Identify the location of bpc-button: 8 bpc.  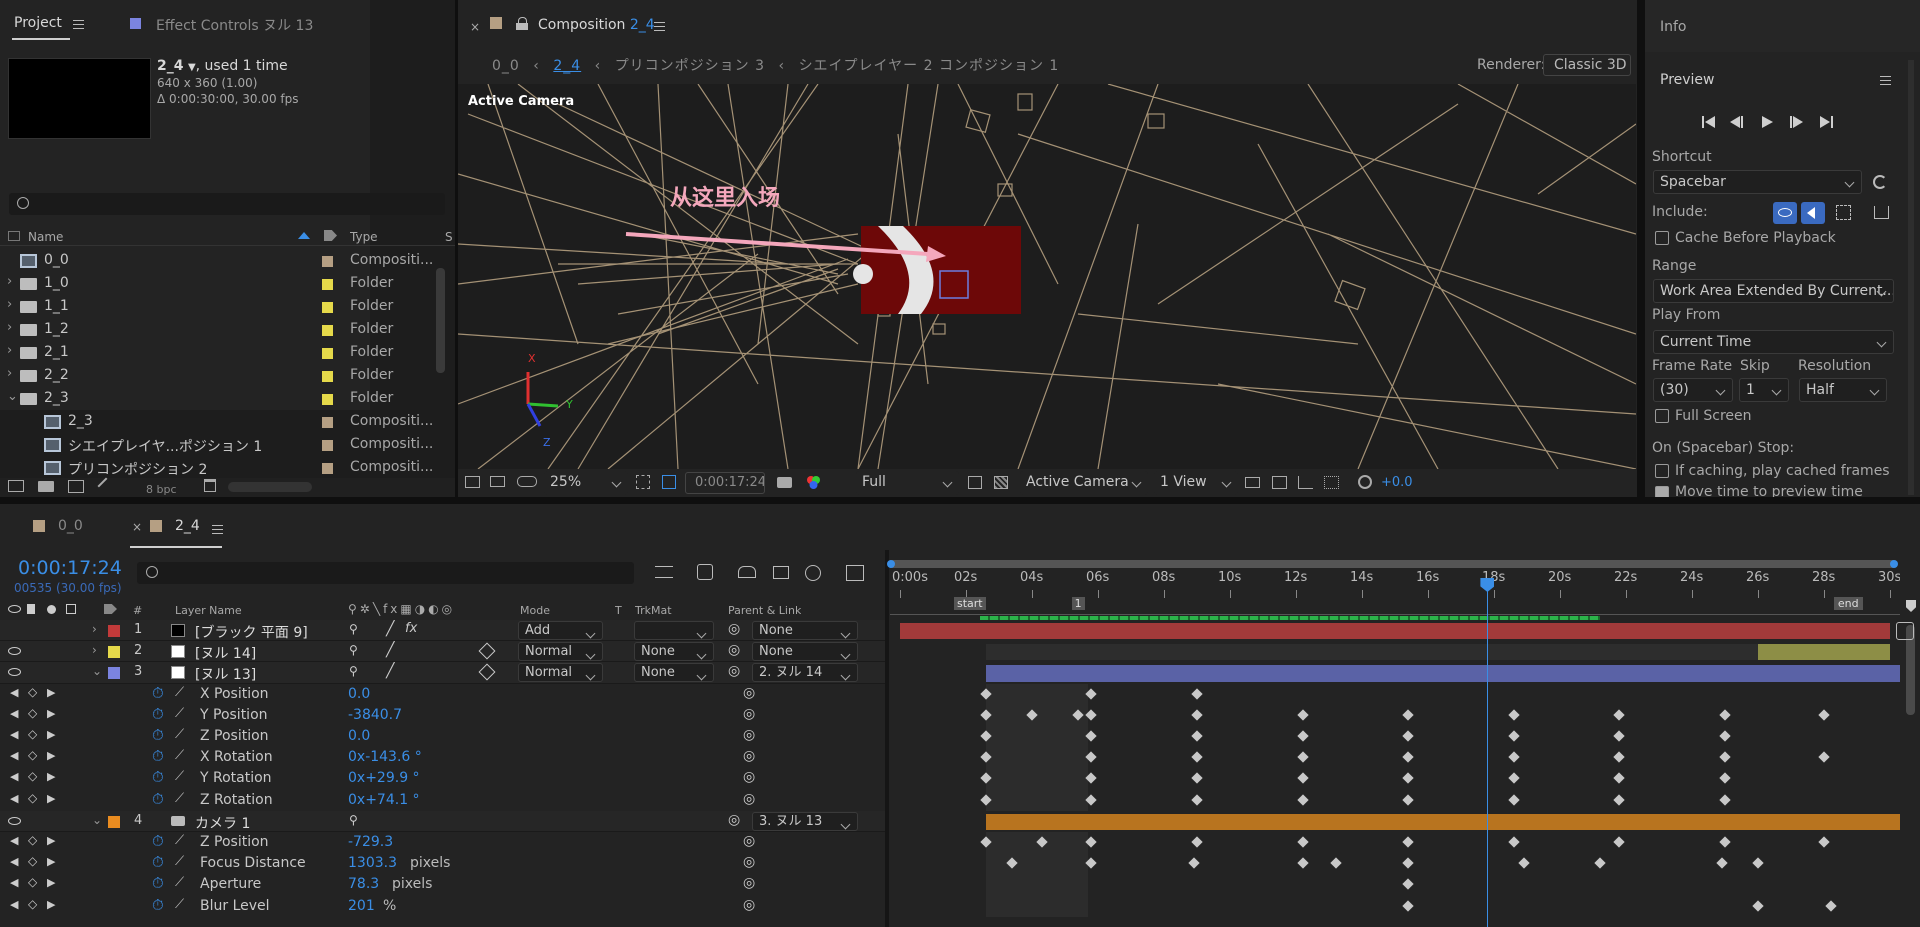
(161, 489).